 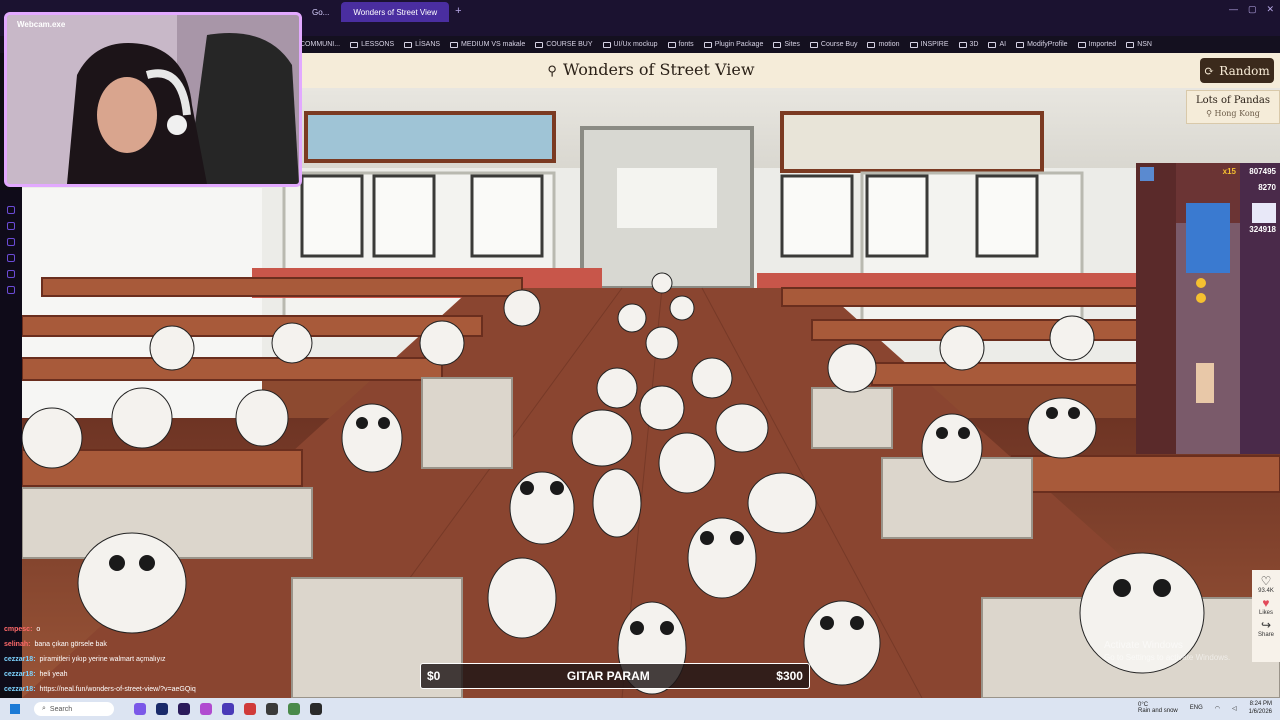 I want to click on bookmark-label: NSN, so click(x=1144, y=44).